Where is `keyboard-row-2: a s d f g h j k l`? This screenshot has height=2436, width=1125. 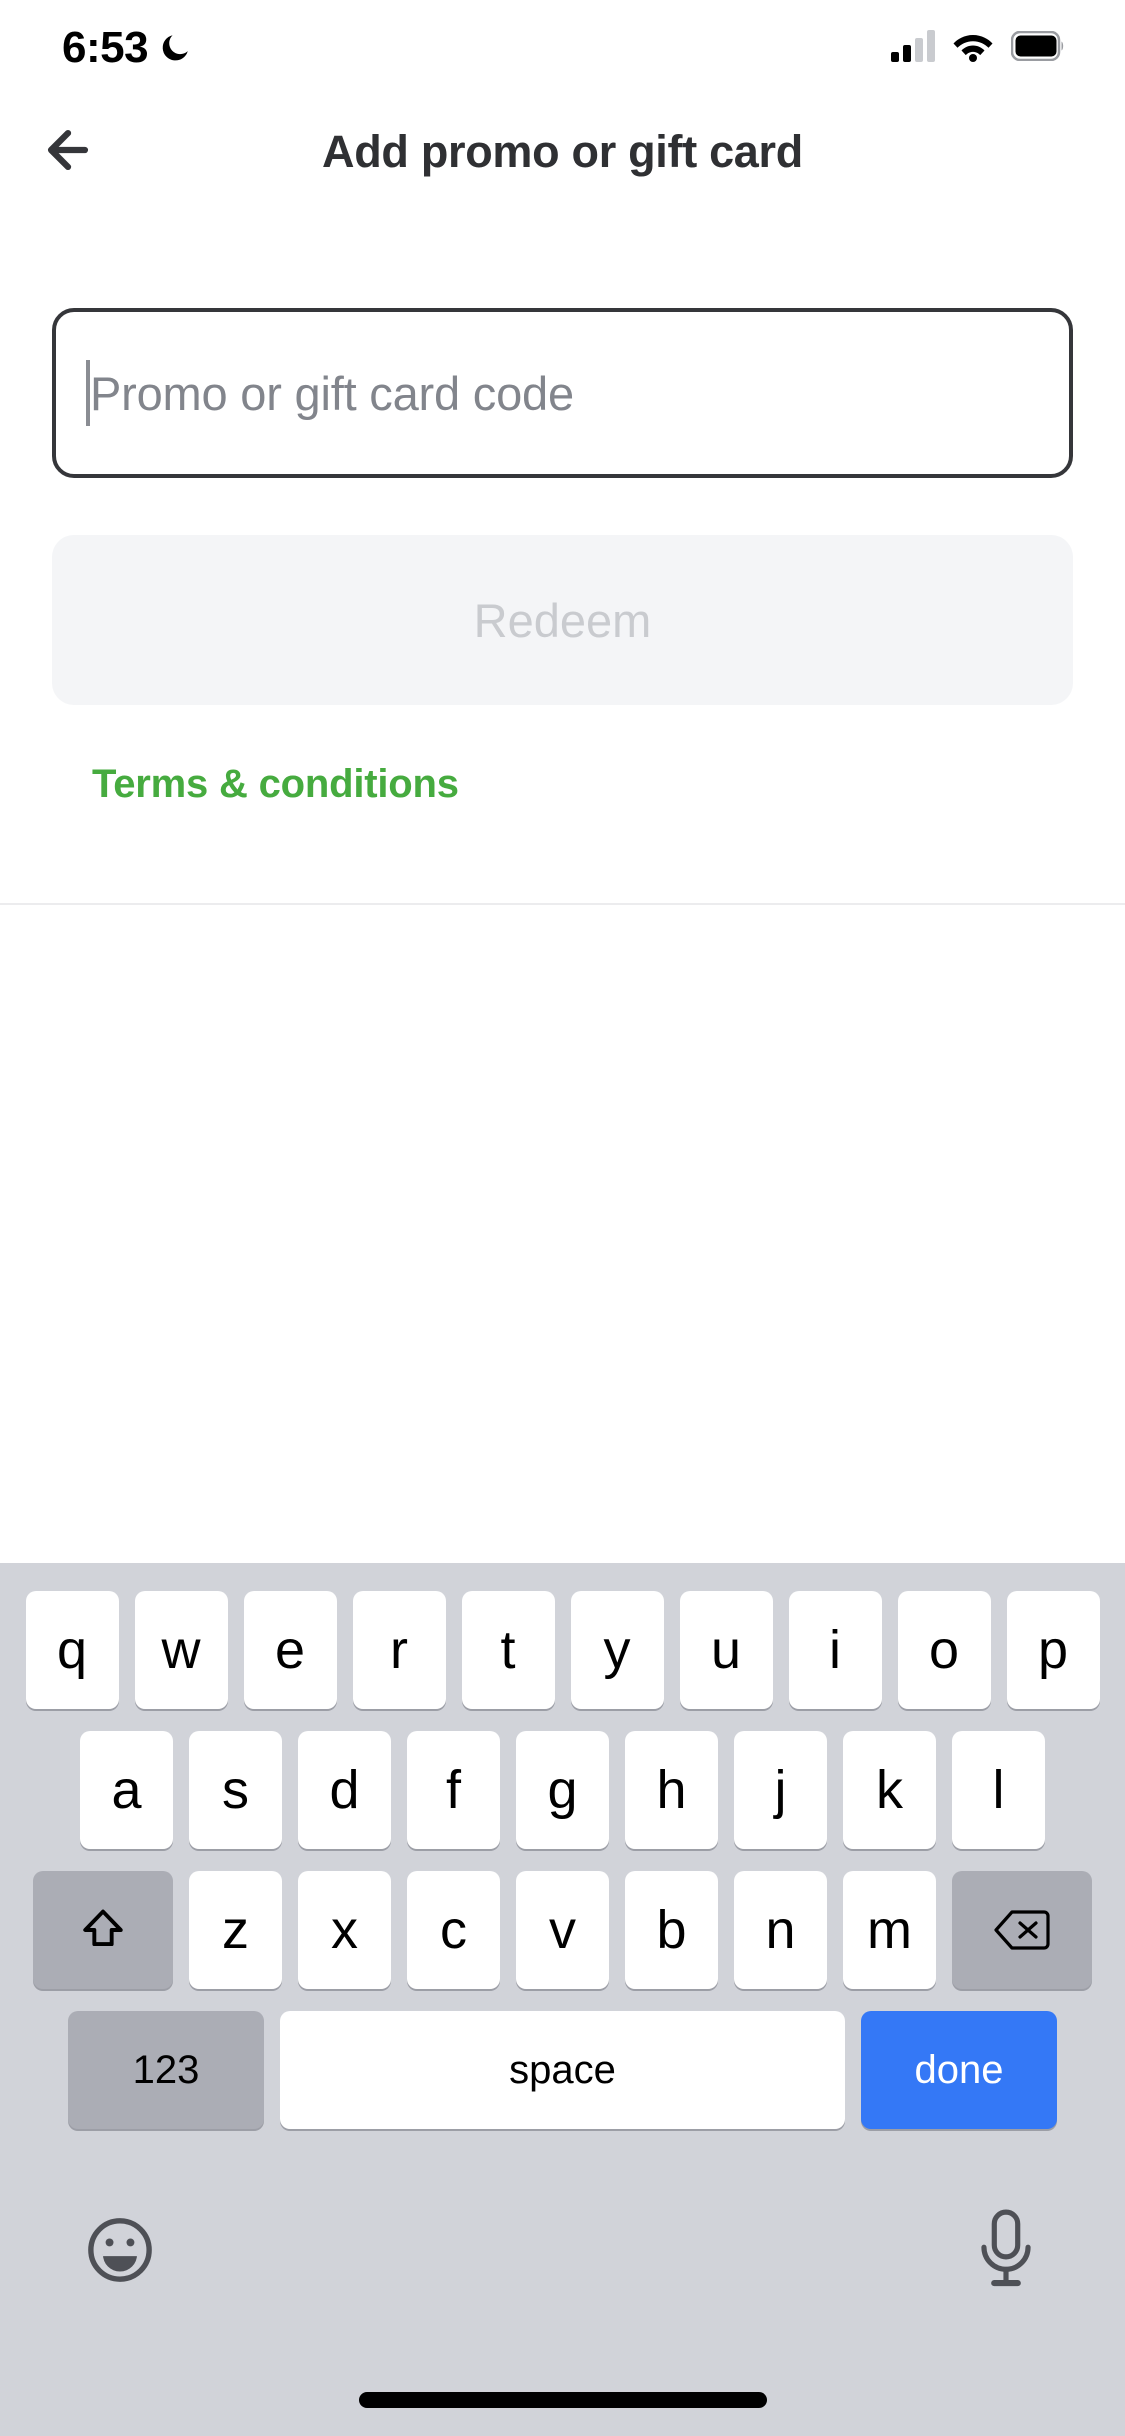
keyboard-row-2: a s d f g h j k l is located at coordinates (562, 1779).